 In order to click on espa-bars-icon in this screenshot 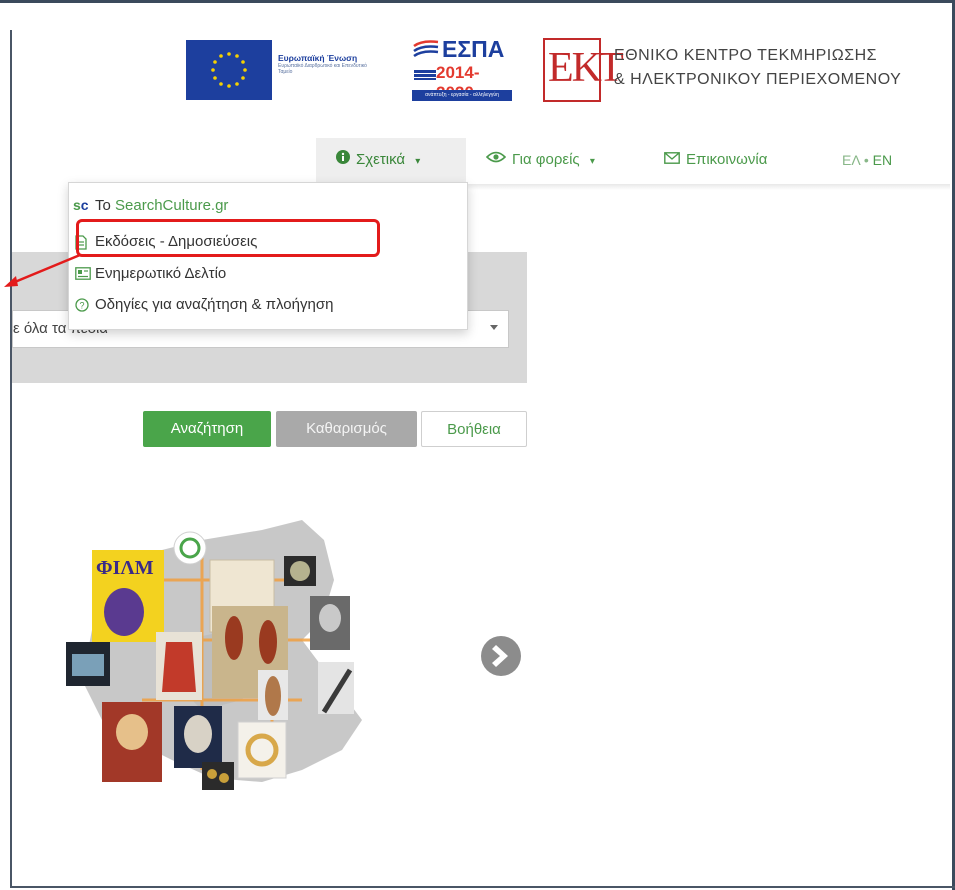, I will do `click(425, 75)`.